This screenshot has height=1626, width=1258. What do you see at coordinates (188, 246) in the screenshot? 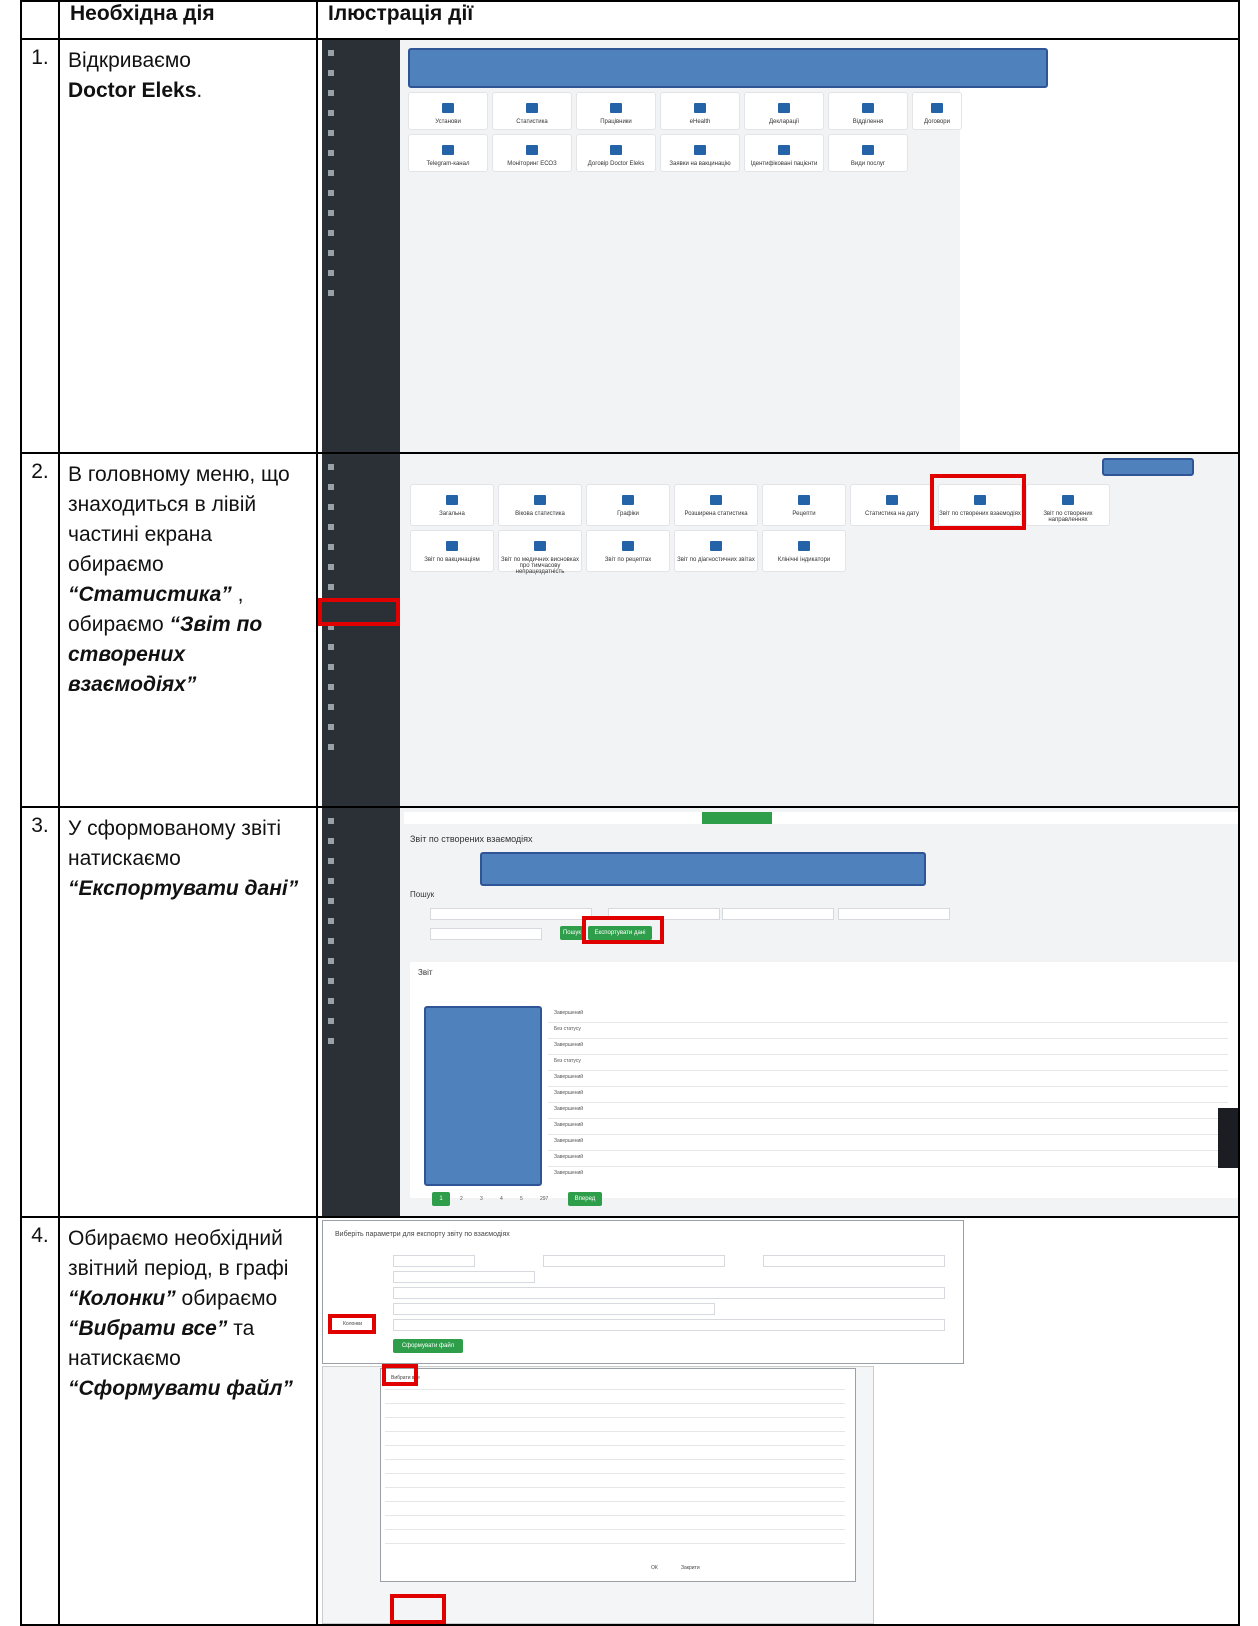
I see `step-description: Відкриваємо Doctor Eleks.` at bounding box center [188, 246].